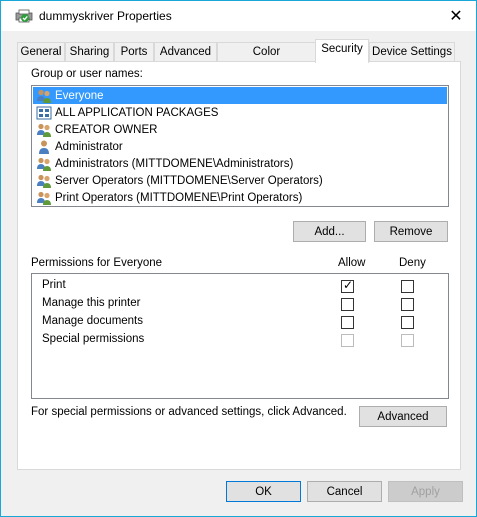 This screenshot has height=517, width=477. I want to click on tab-sharing: Sharing, so click(89, 52).